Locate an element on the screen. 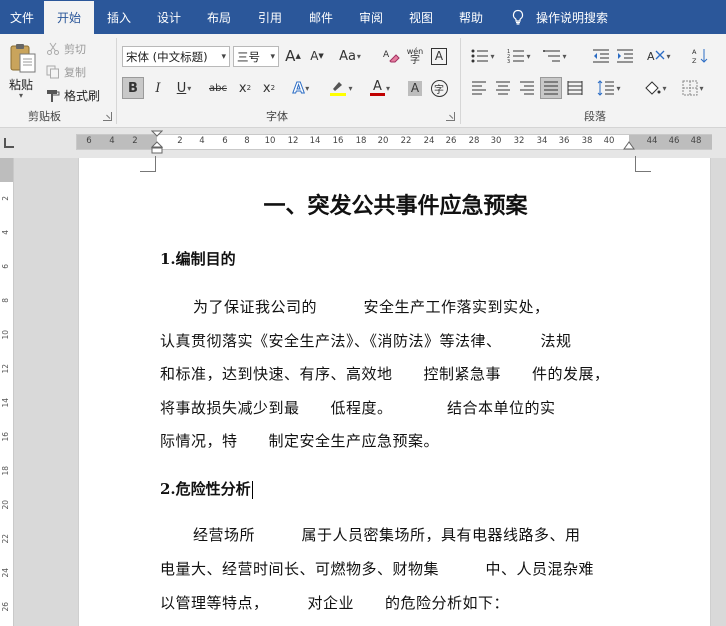 Image resolution: width=726 pixels, height=626 pixels. paragraph-line: 认真贯彻落实《安全生产法》、《消防法》等法律、 法规 is located at coordinates (366, 341).